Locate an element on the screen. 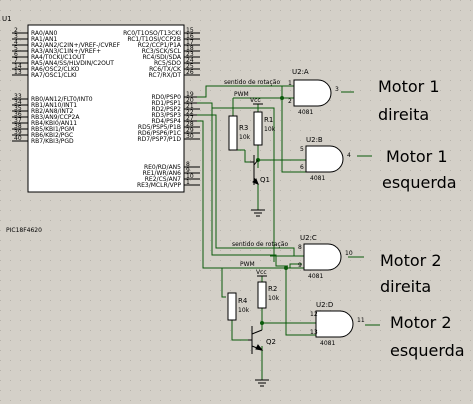 Image resolution: width=473 pixels, height=404 pixels. r2-body is located at coordinates (262, 295).